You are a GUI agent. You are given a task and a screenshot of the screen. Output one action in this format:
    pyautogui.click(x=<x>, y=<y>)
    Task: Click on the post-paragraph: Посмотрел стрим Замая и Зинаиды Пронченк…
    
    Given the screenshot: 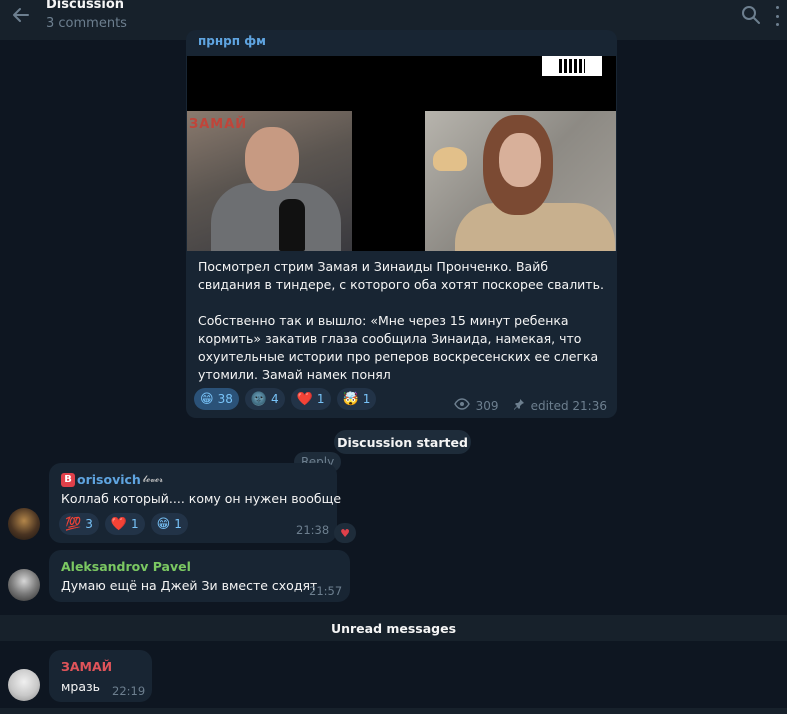 What is the action you would take?
    pyautogui.click(x=401, y=275)
    